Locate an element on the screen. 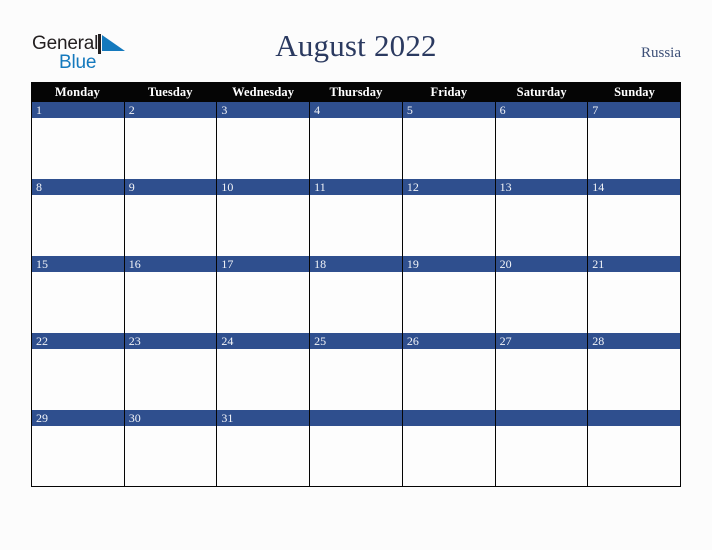 The width and height of the screenshot is (712, 550). day-cell: 18 is located at coordinates (356, 294).